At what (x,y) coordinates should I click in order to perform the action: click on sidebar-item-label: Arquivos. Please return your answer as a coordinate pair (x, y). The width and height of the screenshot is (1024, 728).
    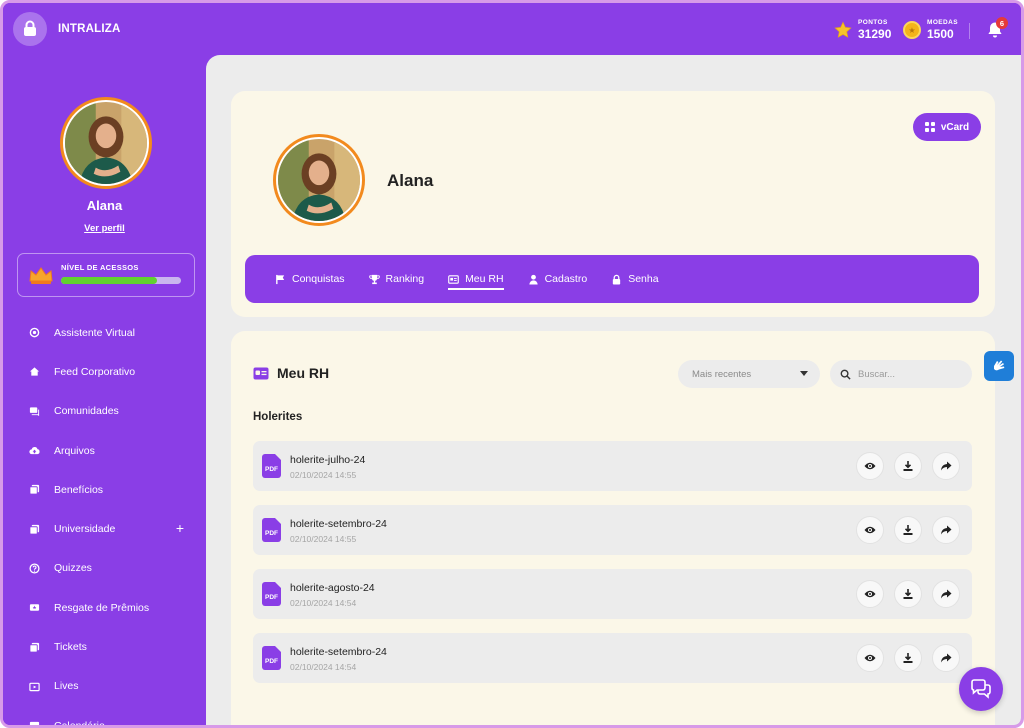
    Looking at the image, I should click on (74, 450).